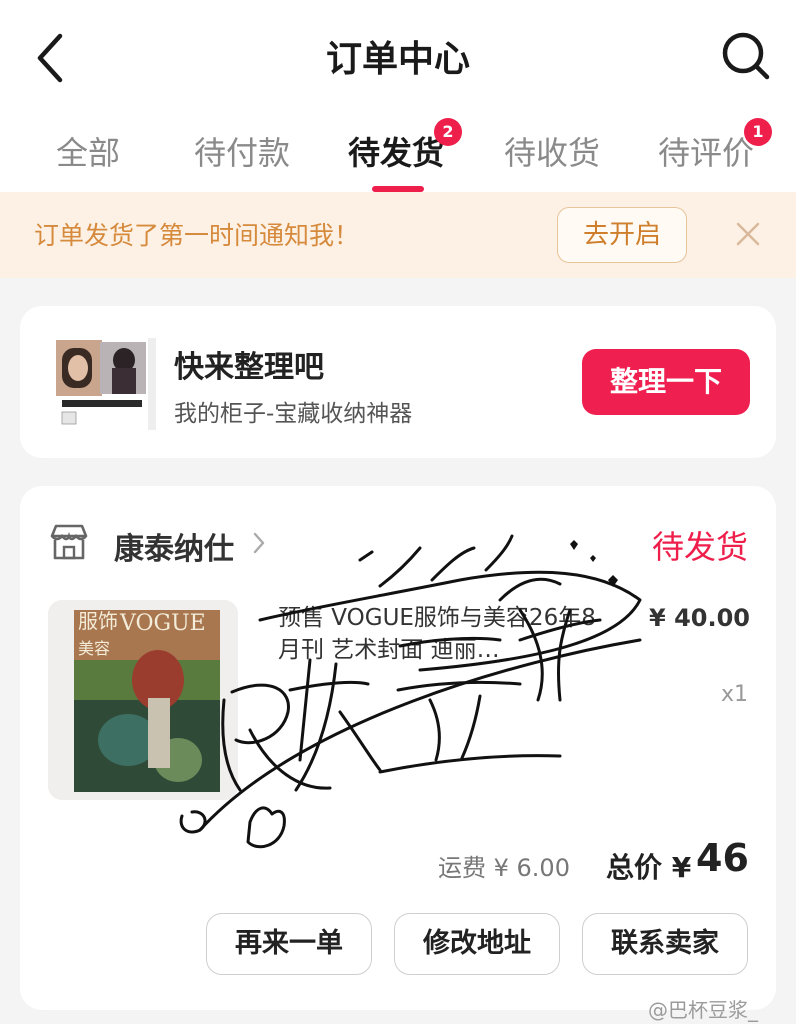 Image resolution: width=796 pixels, height=1024 pixels. What do you see at coordinates (699, 547) in the screenshot?
I see `order-status: 待发货` at bounding box center [699, 547].